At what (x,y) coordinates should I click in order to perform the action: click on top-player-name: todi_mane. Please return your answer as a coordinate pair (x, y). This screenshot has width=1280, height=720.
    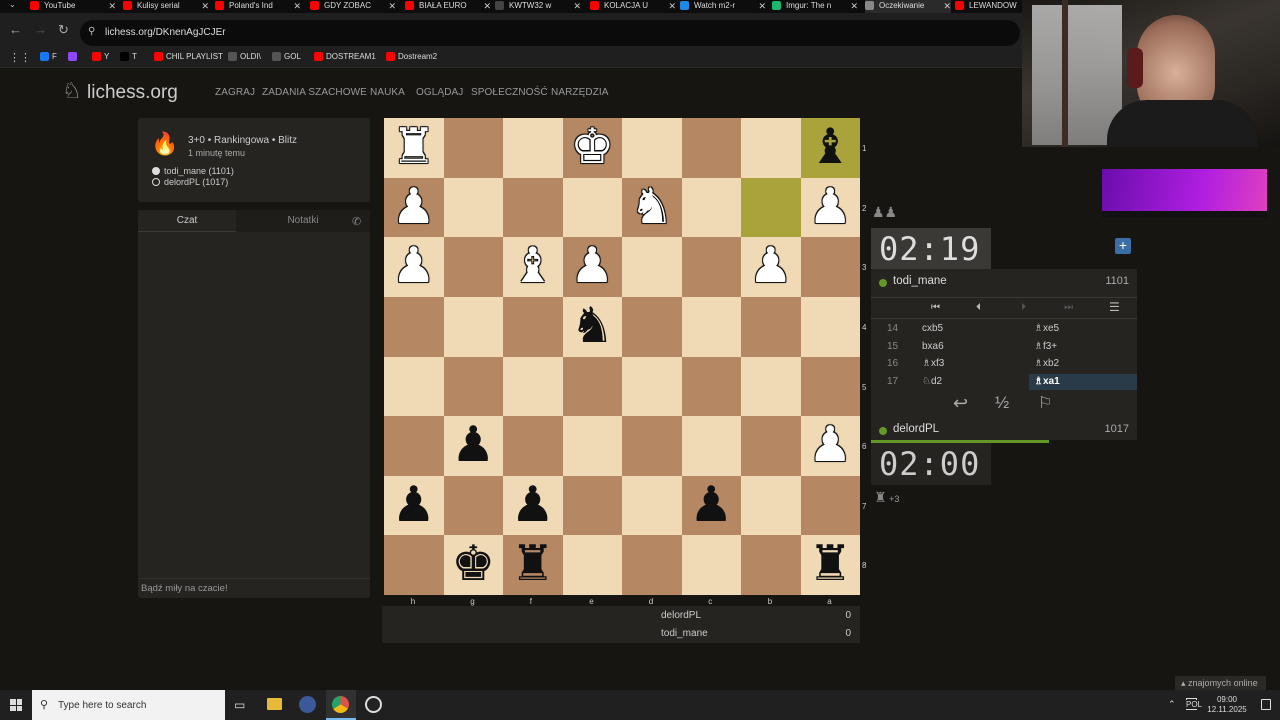
    Looking at the image, I should click on (920, 281).